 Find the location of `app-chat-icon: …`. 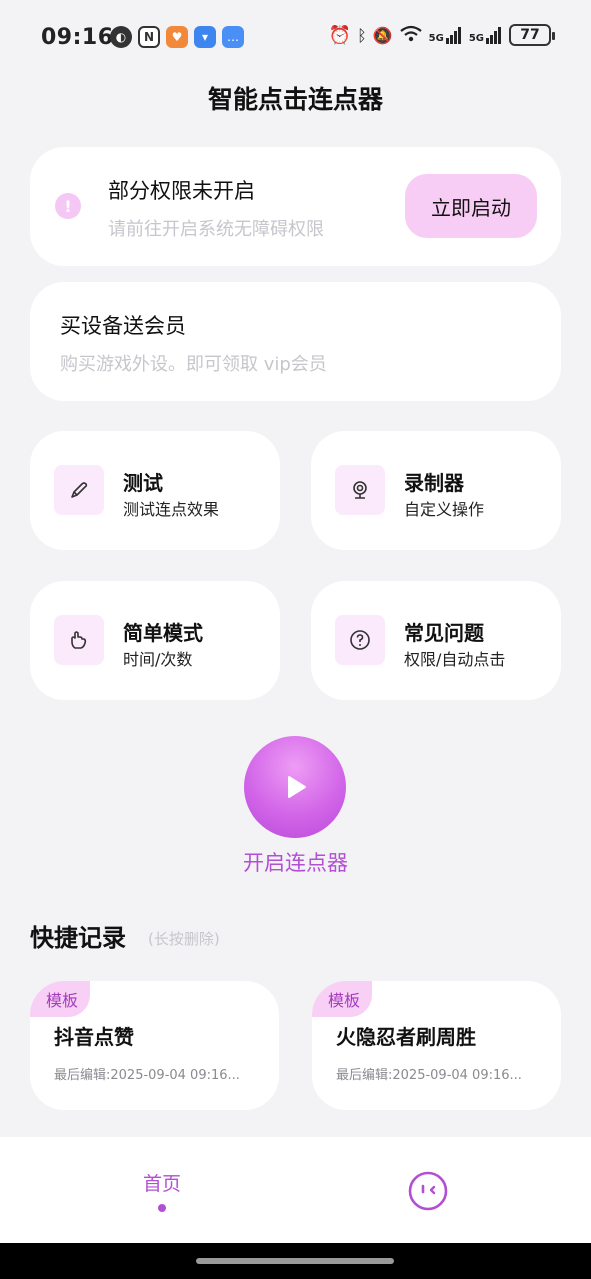

app-chat-icon: … is located at coordinates (233, 37).